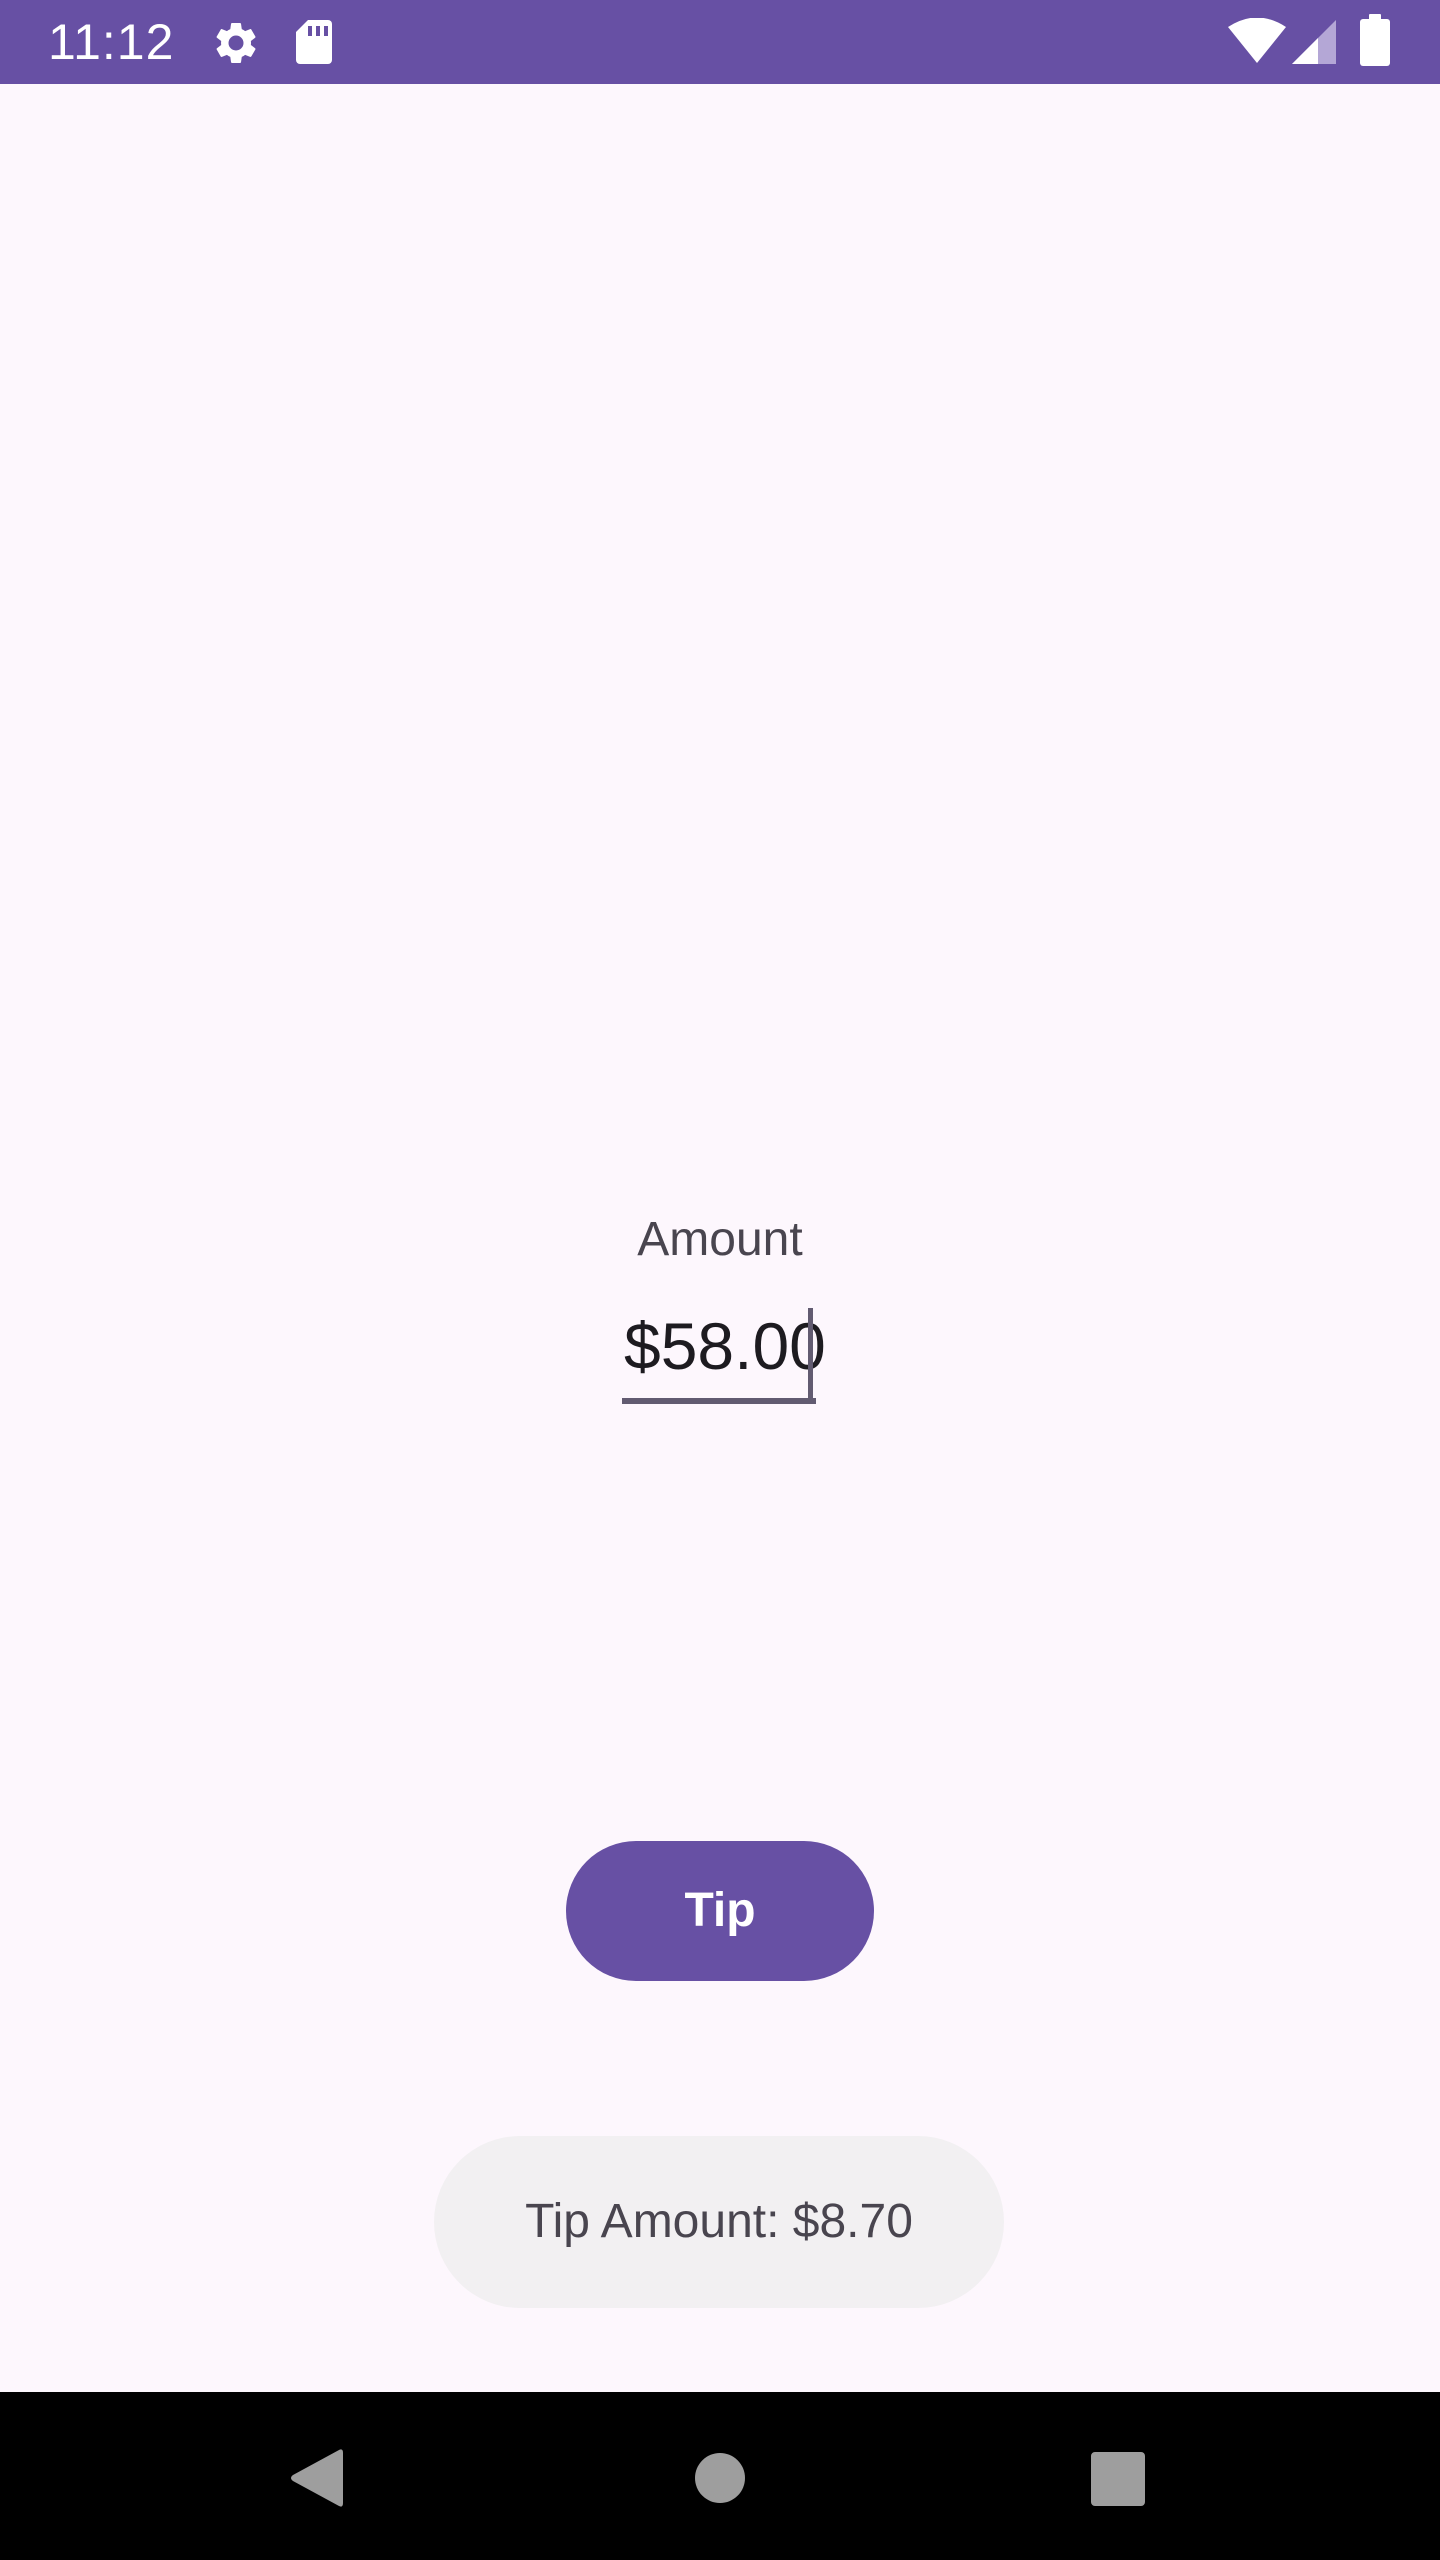 This screenshot has width=1440, height=2560. I want to click on amount-value: $58.00, so click(725, 1346).